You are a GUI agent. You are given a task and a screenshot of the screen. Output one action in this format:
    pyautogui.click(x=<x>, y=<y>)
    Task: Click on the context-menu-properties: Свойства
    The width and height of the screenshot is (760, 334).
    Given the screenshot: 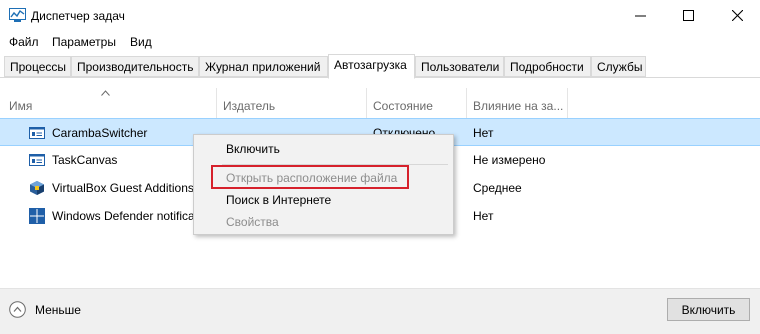 What is the action you would take?
    pyautogui.click(x=252, y=222)
    